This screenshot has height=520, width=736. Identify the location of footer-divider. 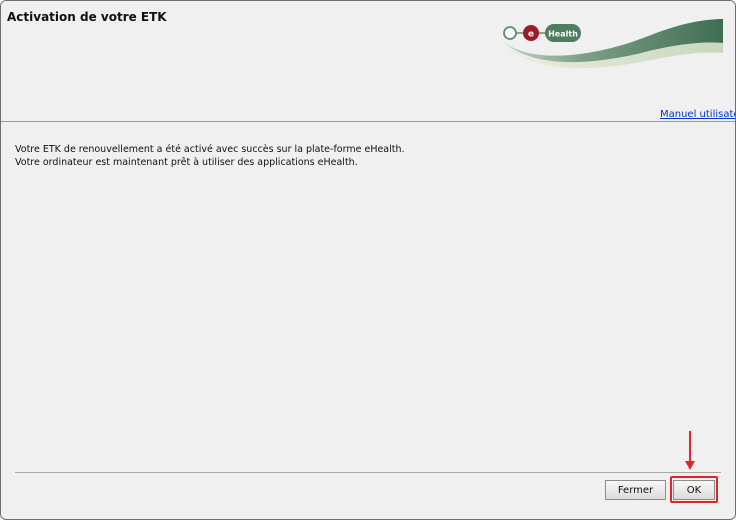
(368, 472).